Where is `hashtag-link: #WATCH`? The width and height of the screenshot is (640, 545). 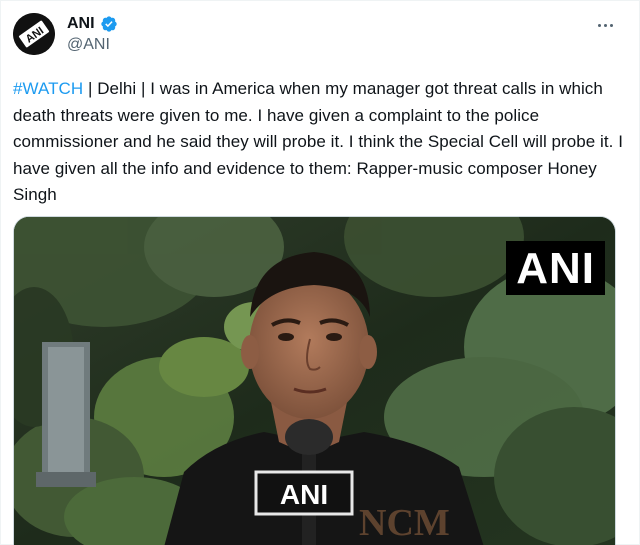 hashtag-link: #WATCH is located at coordinates (48, 88).